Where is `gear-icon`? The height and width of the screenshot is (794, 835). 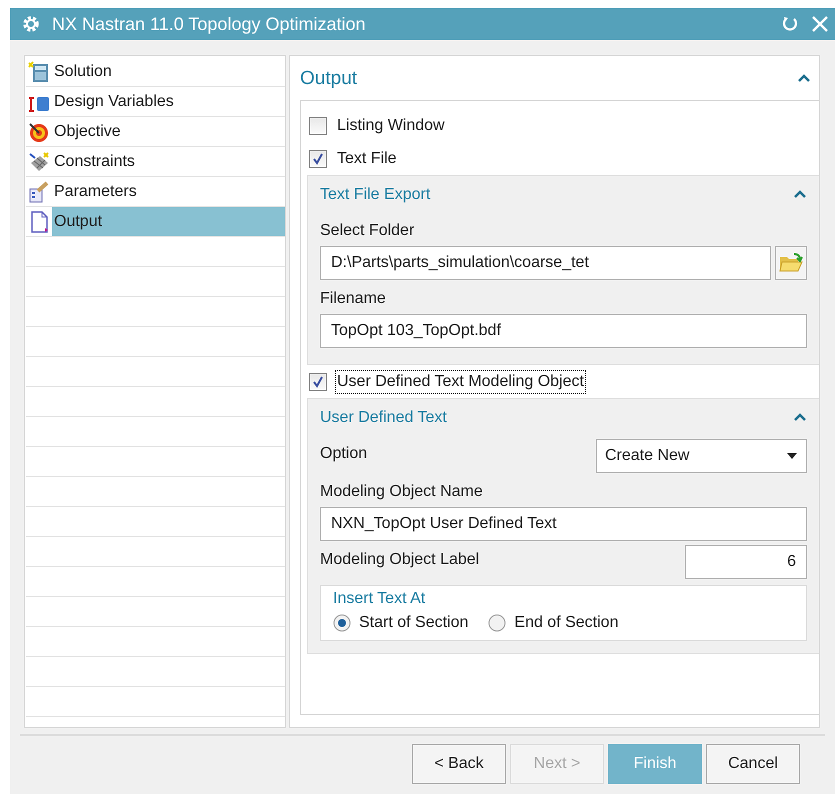 gear-icon is located at coordinates (31, 24).